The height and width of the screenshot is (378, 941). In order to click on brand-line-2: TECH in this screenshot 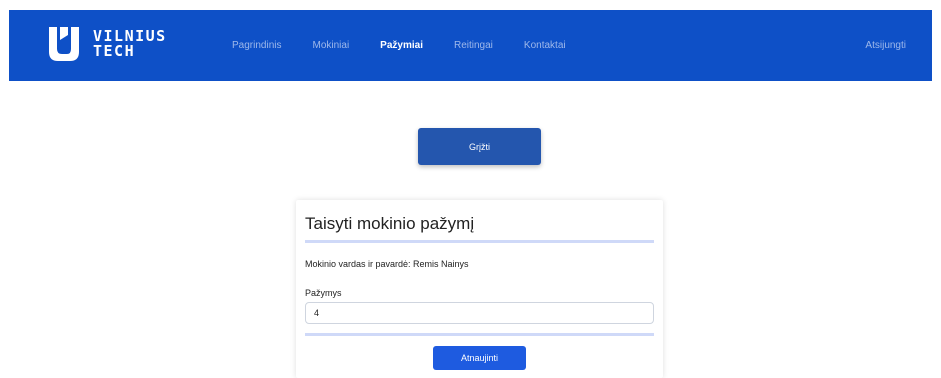, I will do `click(114, 51)`.